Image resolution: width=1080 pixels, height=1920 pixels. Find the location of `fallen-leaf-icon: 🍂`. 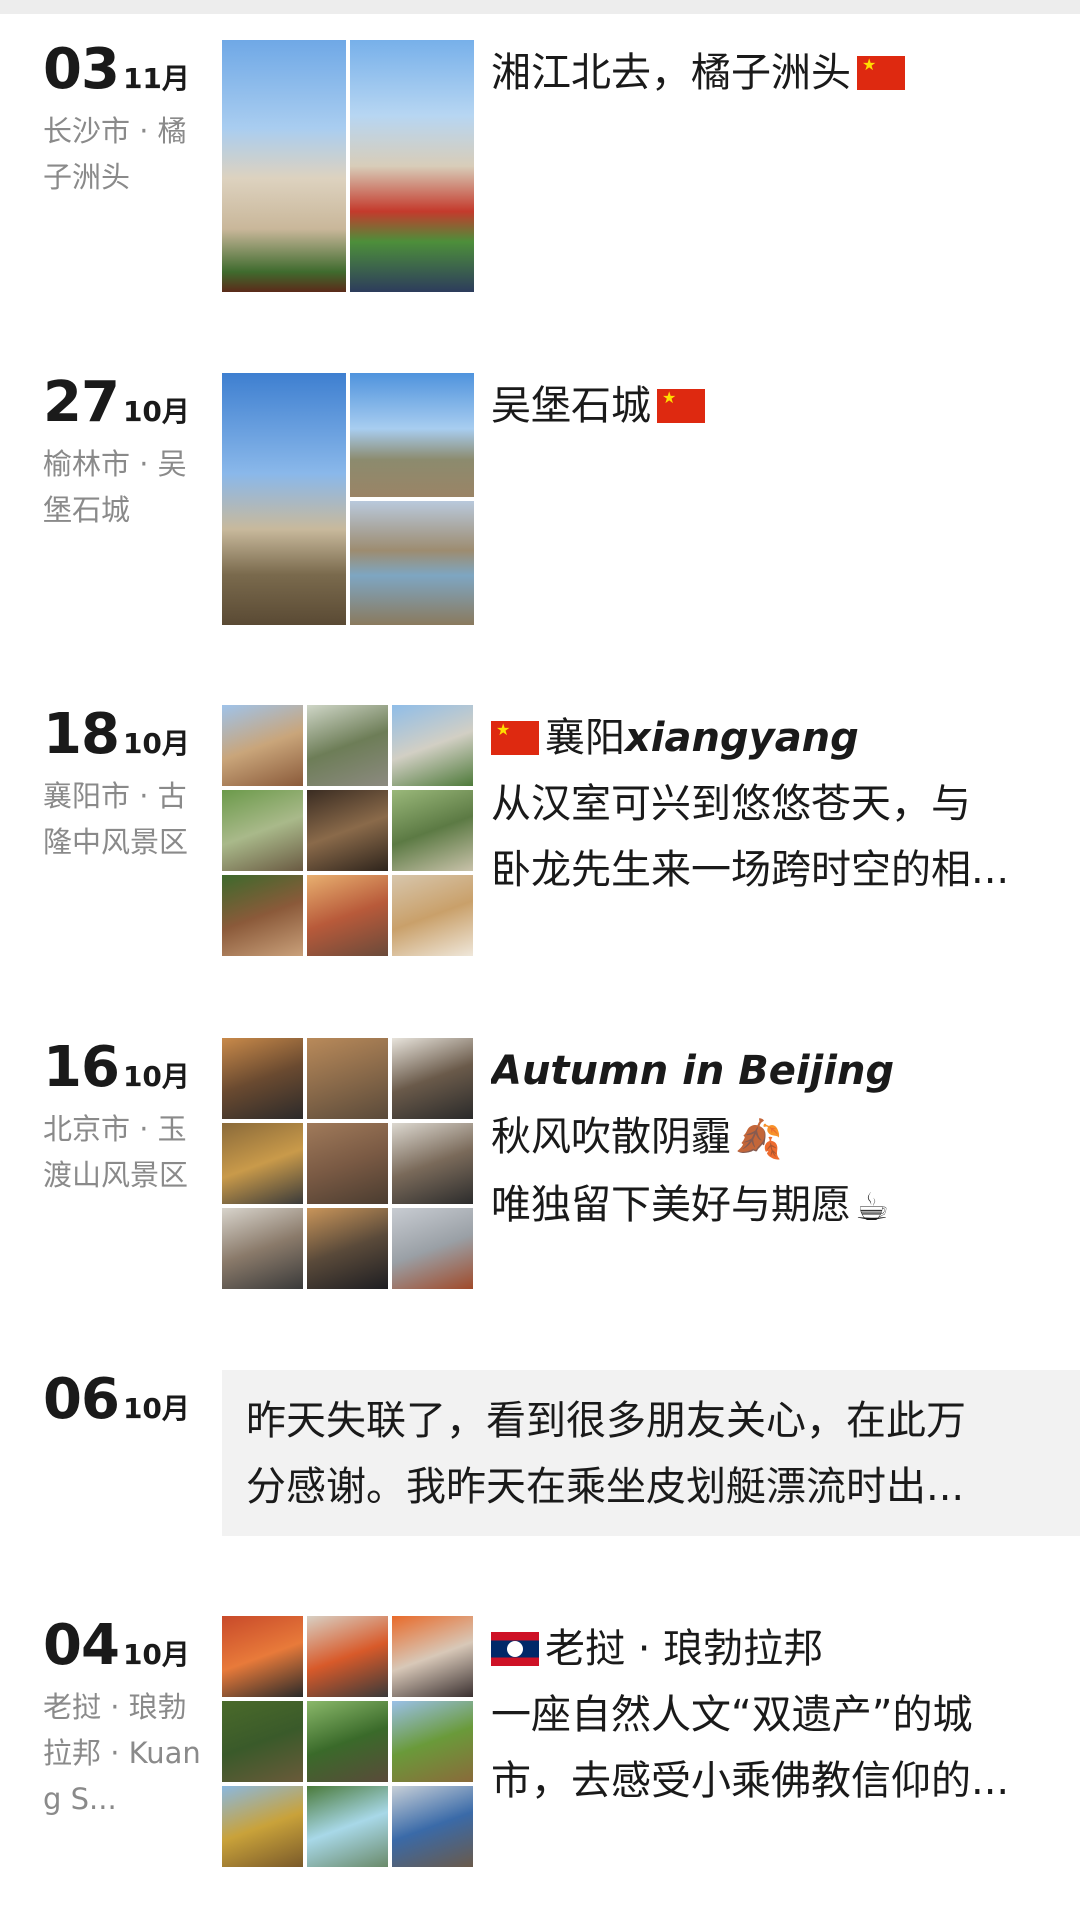

fallen-leaf-icon: 🍂 is located at coordinates (759, 1139).